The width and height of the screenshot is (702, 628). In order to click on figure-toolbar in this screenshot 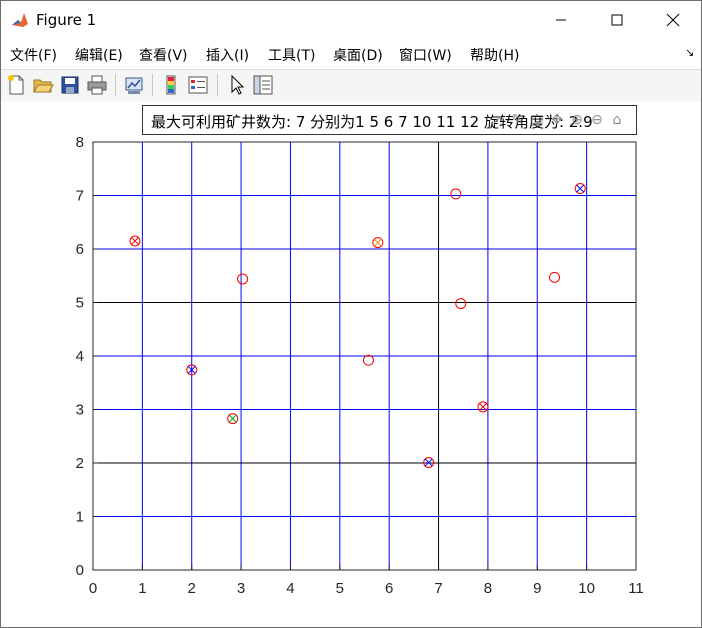, I will do `click(351, 85)`.